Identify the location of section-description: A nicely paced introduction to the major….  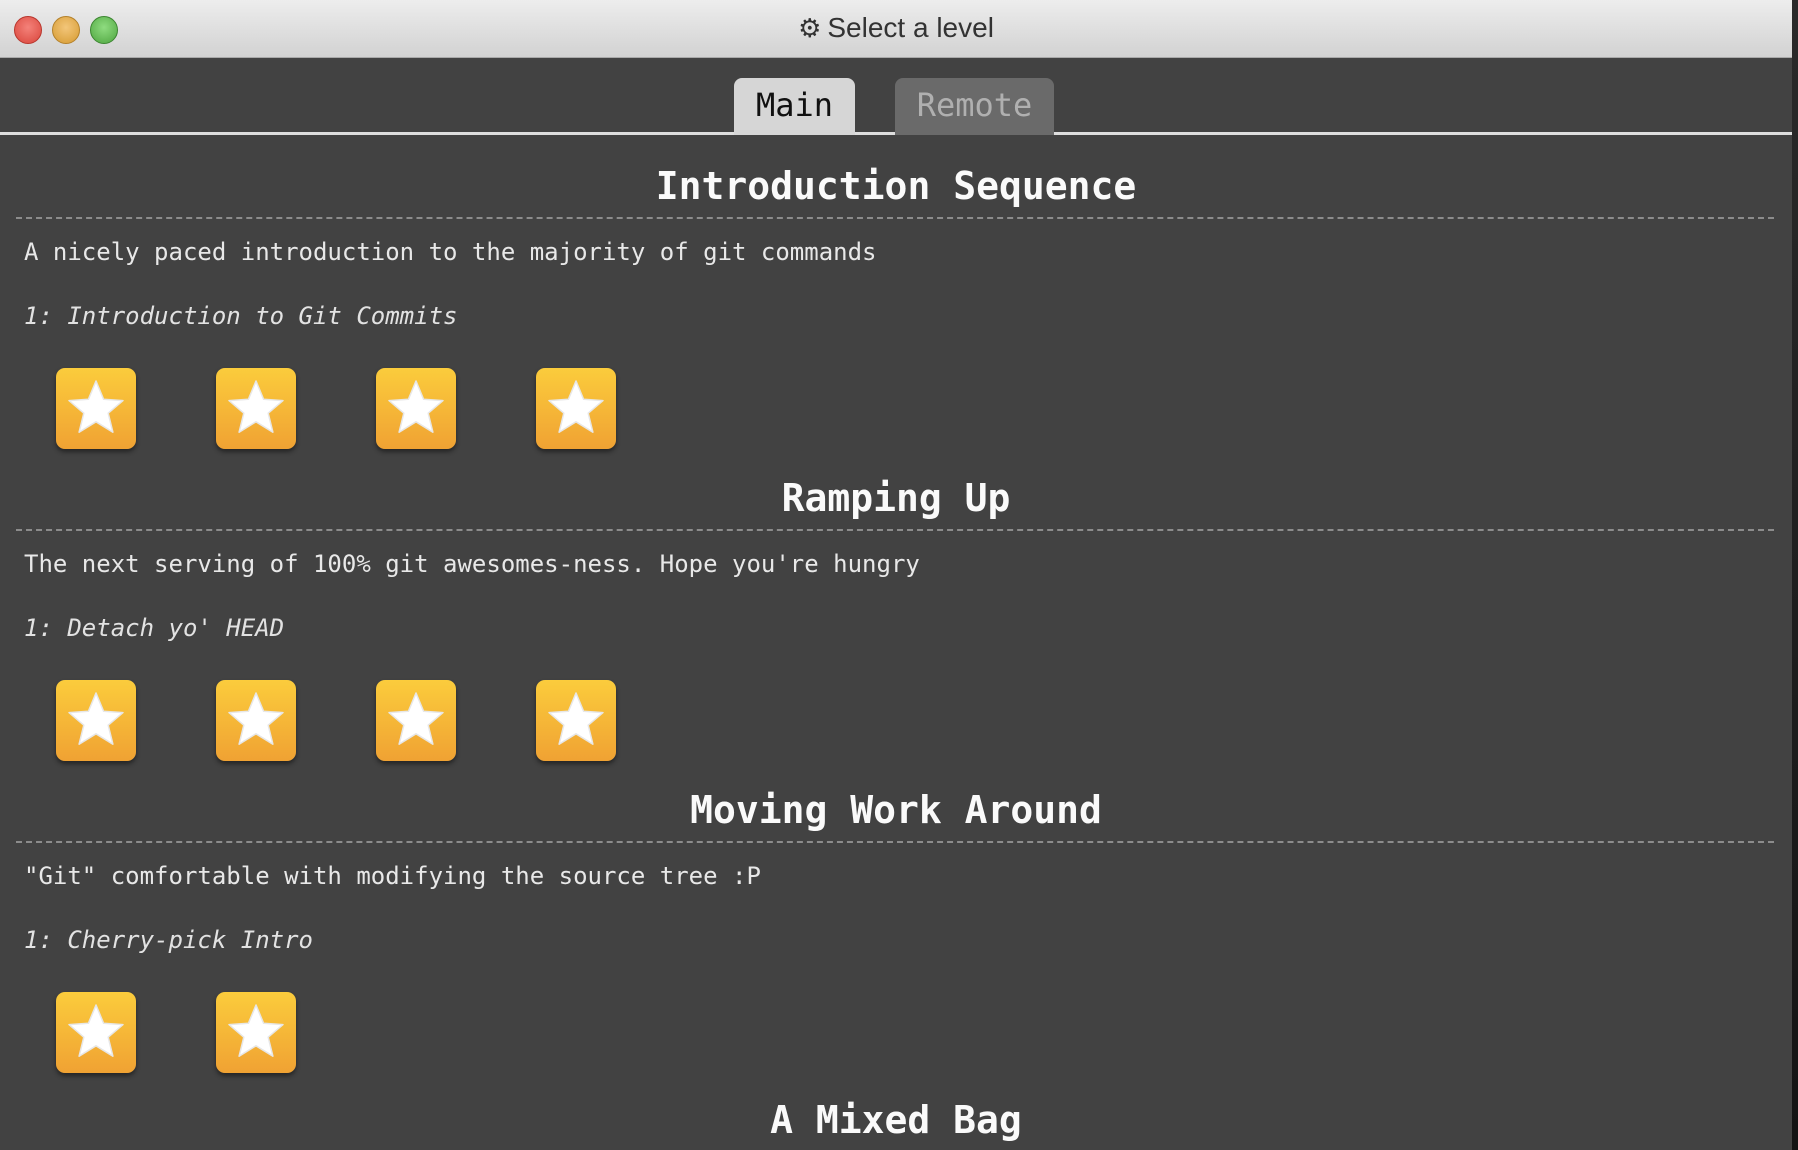
(450, 252).